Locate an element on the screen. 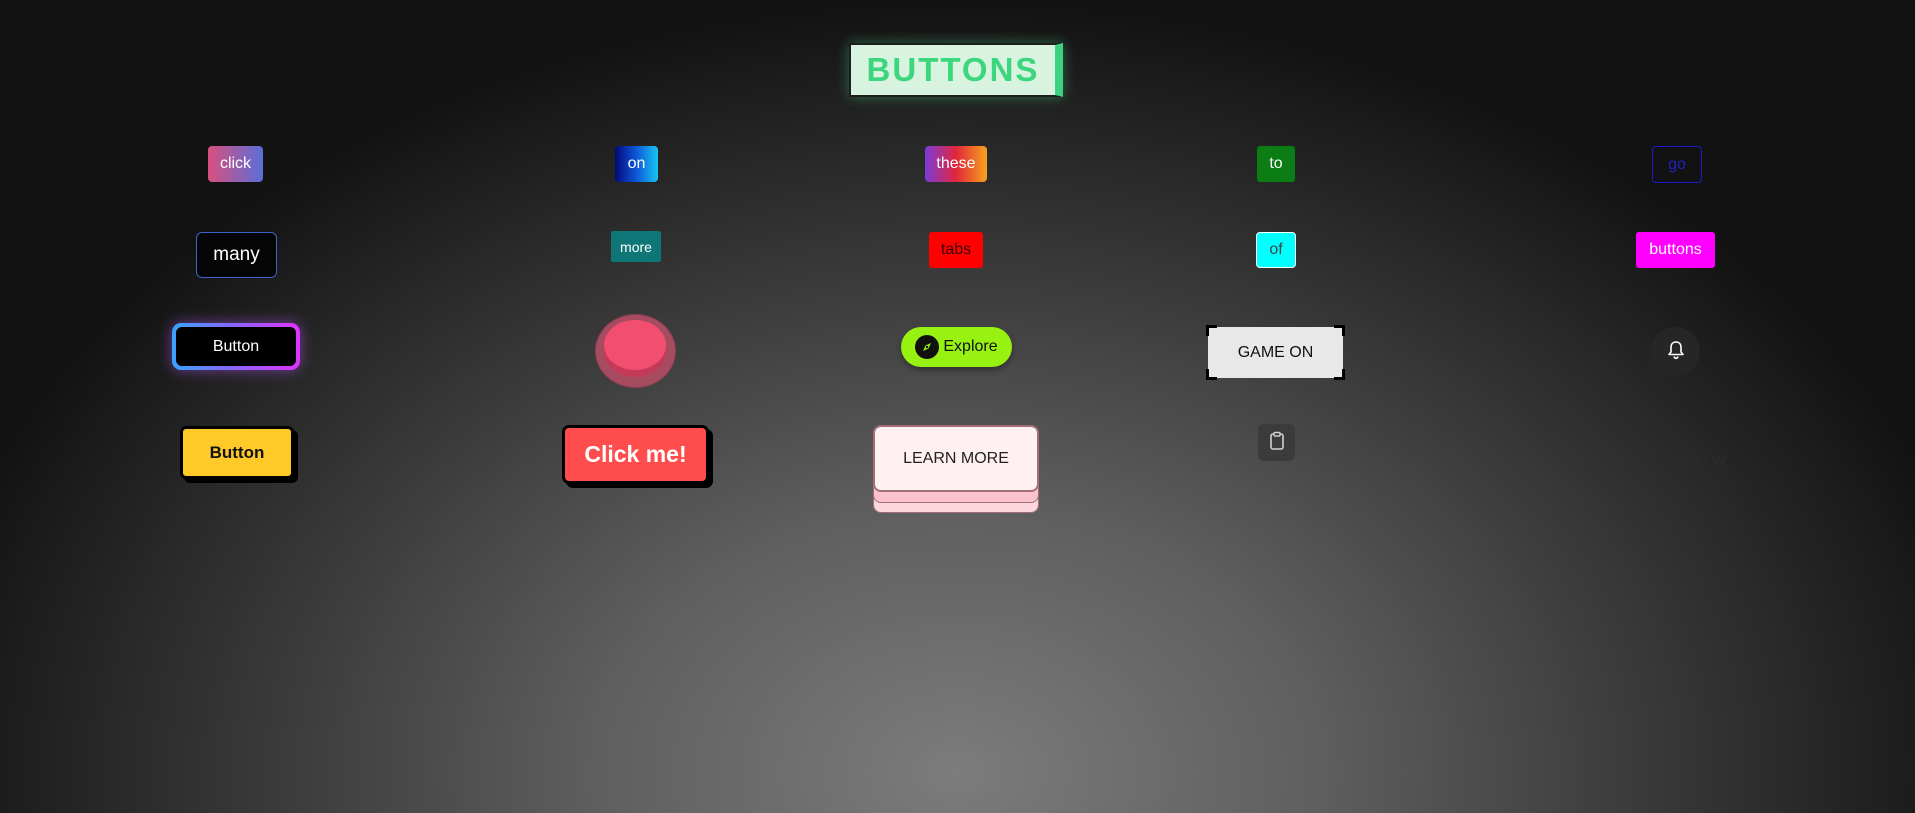 The height and width of the screenshot is (813, 1915). tabs-button: tabs is located at coordinates (956, 250).